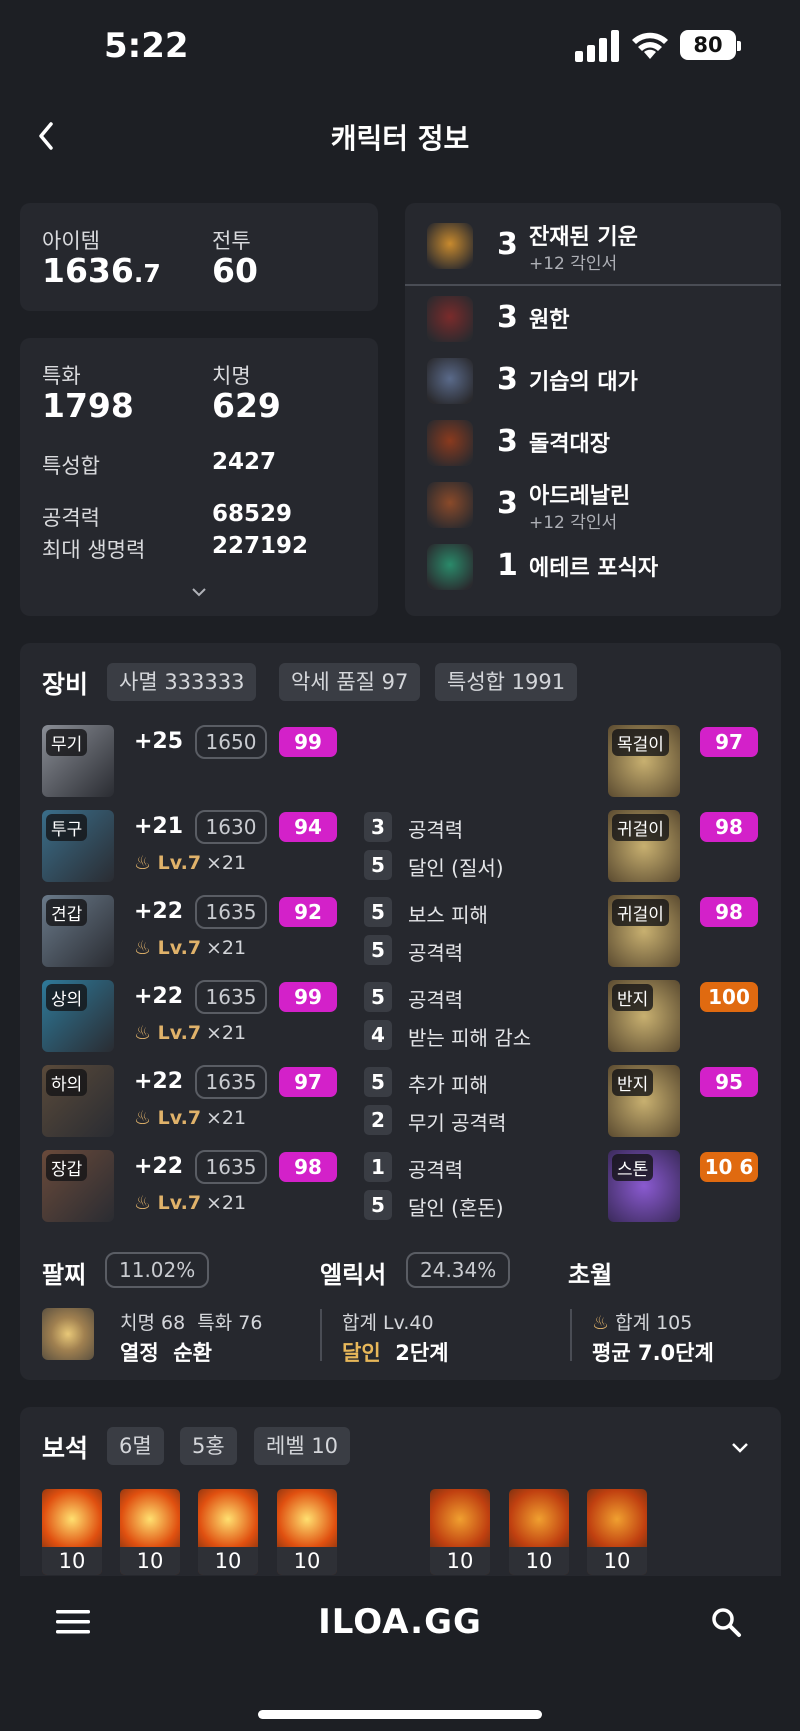 The width and height of the screenshot is (800, 1731). Describe the element at coordinates (199, 257) in the screenshot. I see `summary-card: 아이템 1636.7 전투 60` at that location.